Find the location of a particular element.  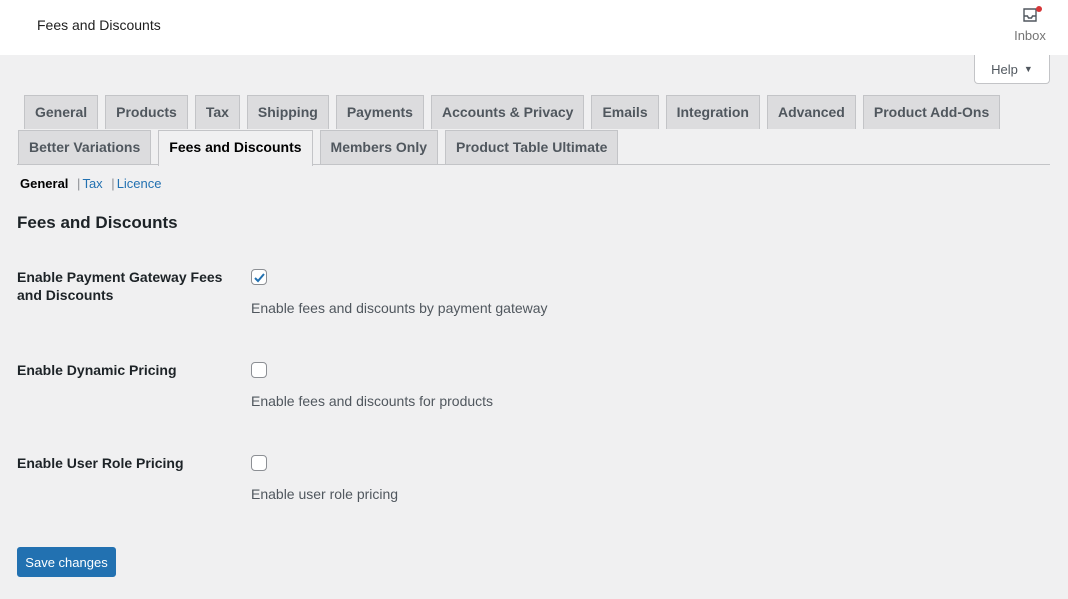

page-title: Fees and Discounts is located at coordinates (99, 25).